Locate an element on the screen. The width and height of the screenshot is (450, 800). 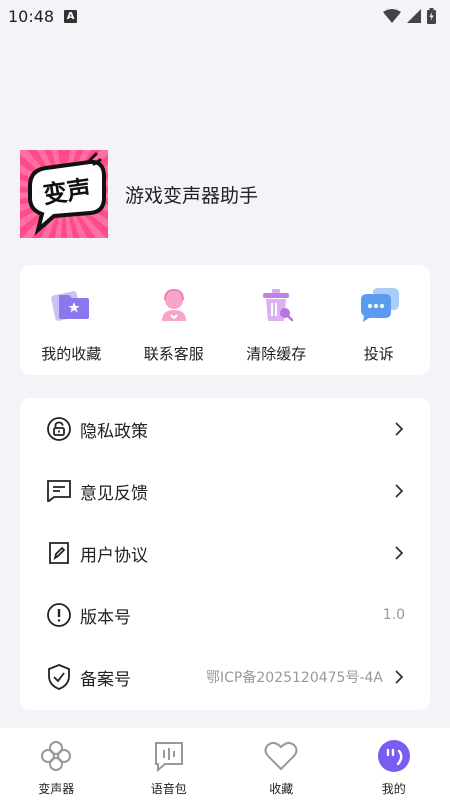
action-label: 联系客服 is located at coordinates (173, 354).